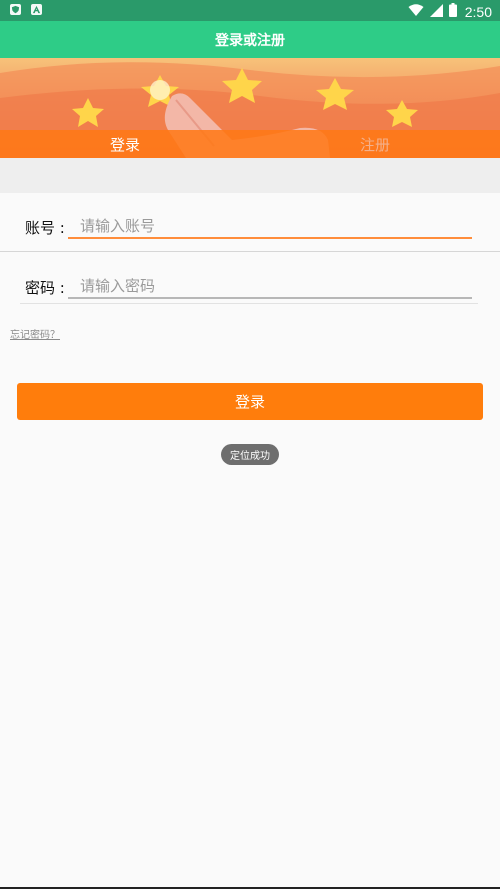 This screenshot has height=889, width=500. I want to click on login-button: 登录, so click(250, 401).